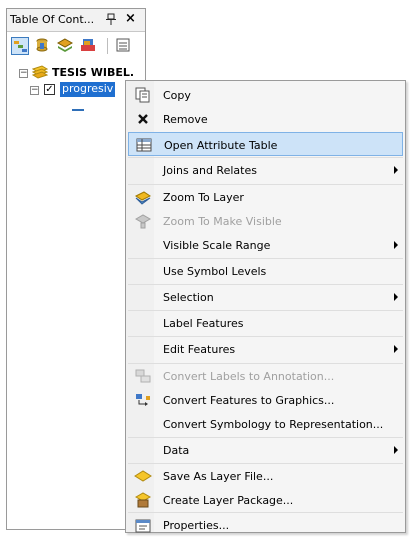  Describe the element at coordinates (143, 500) in the screenshot. I see `layer-package-icon` at that location.